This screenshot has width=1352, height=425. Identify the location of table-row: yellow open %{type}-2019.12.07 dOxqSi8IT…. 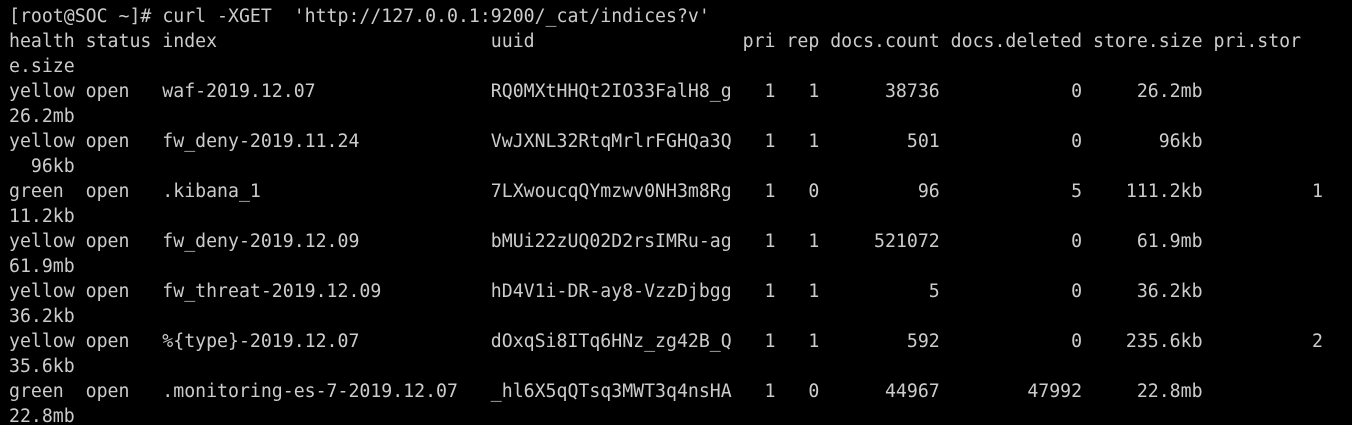
(666, 341).